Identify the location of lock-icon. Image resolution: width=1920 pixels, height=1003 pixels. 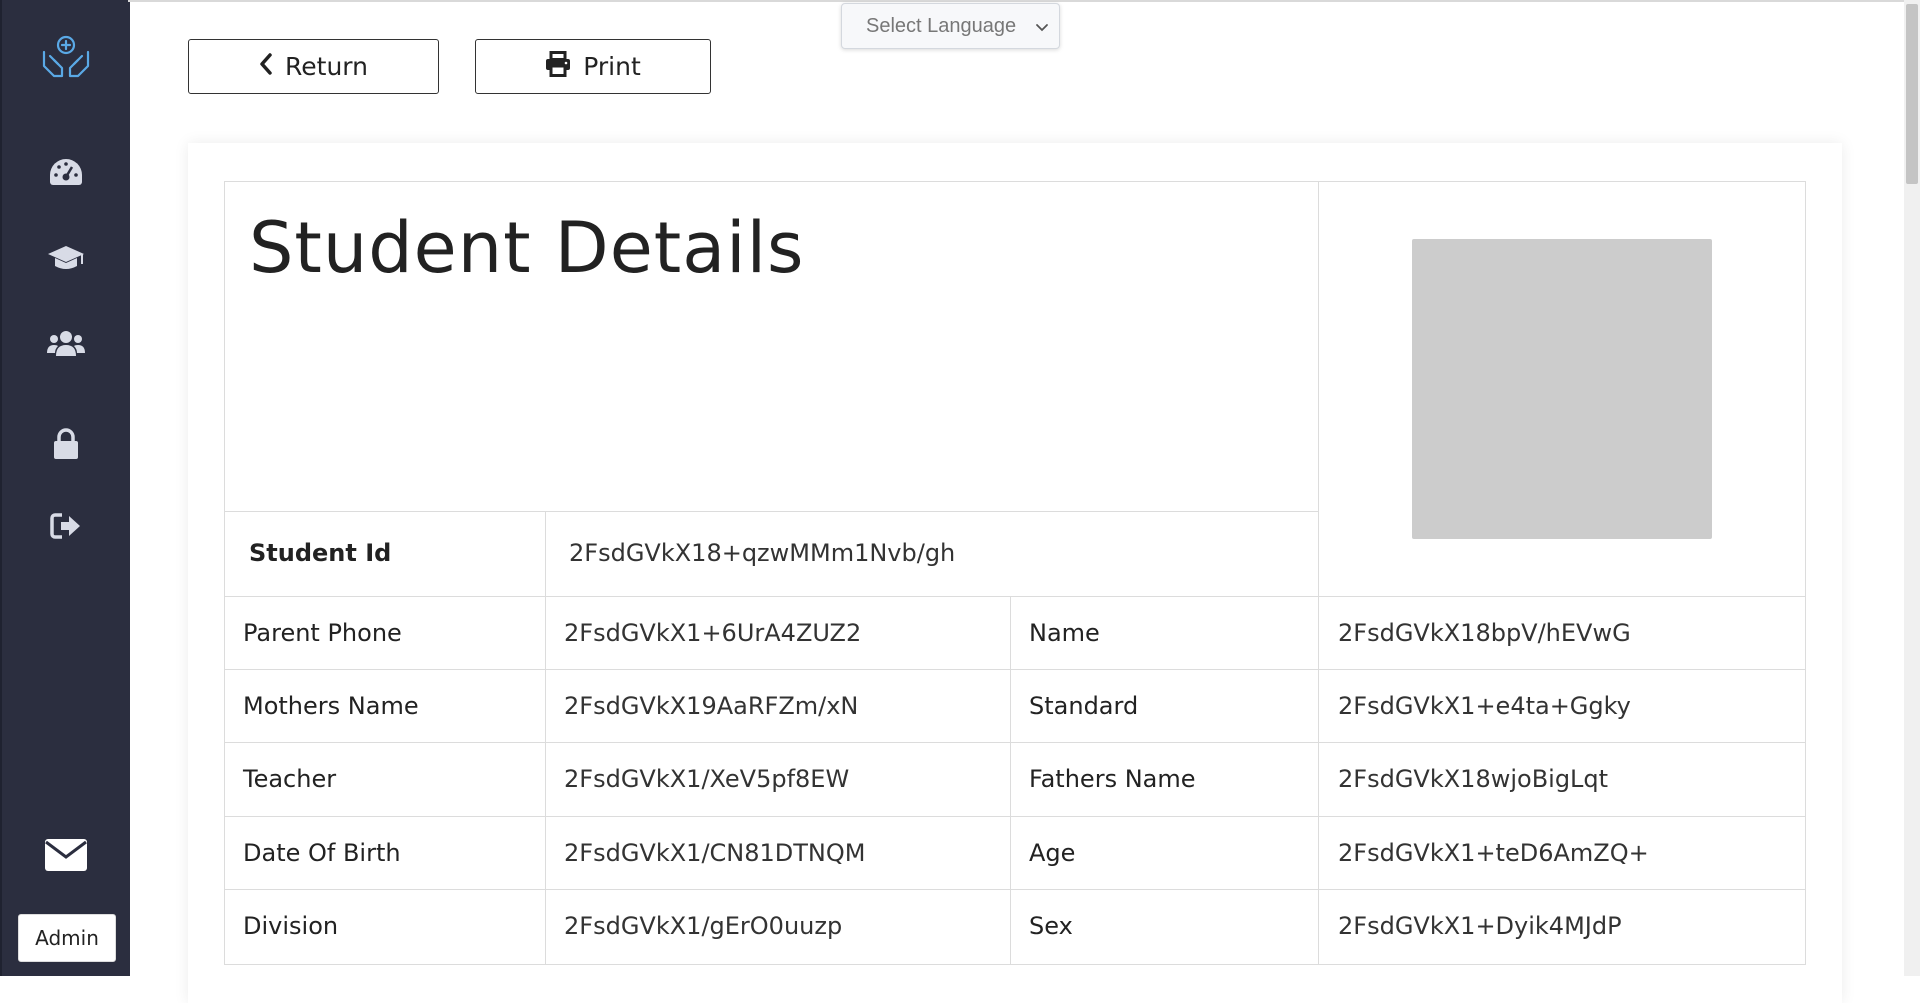
(66, 444).